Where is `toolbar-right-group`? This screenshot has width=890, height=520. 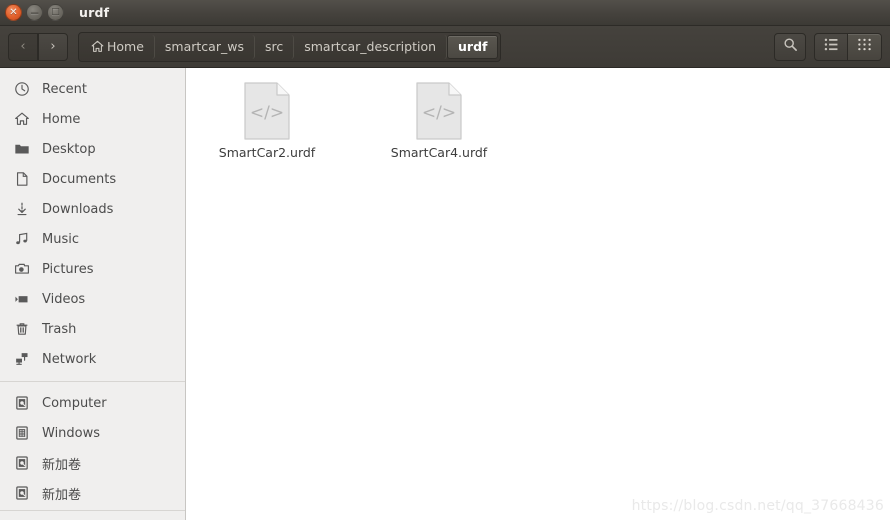
toolbar-right-group is located at coordinates (828, 46).